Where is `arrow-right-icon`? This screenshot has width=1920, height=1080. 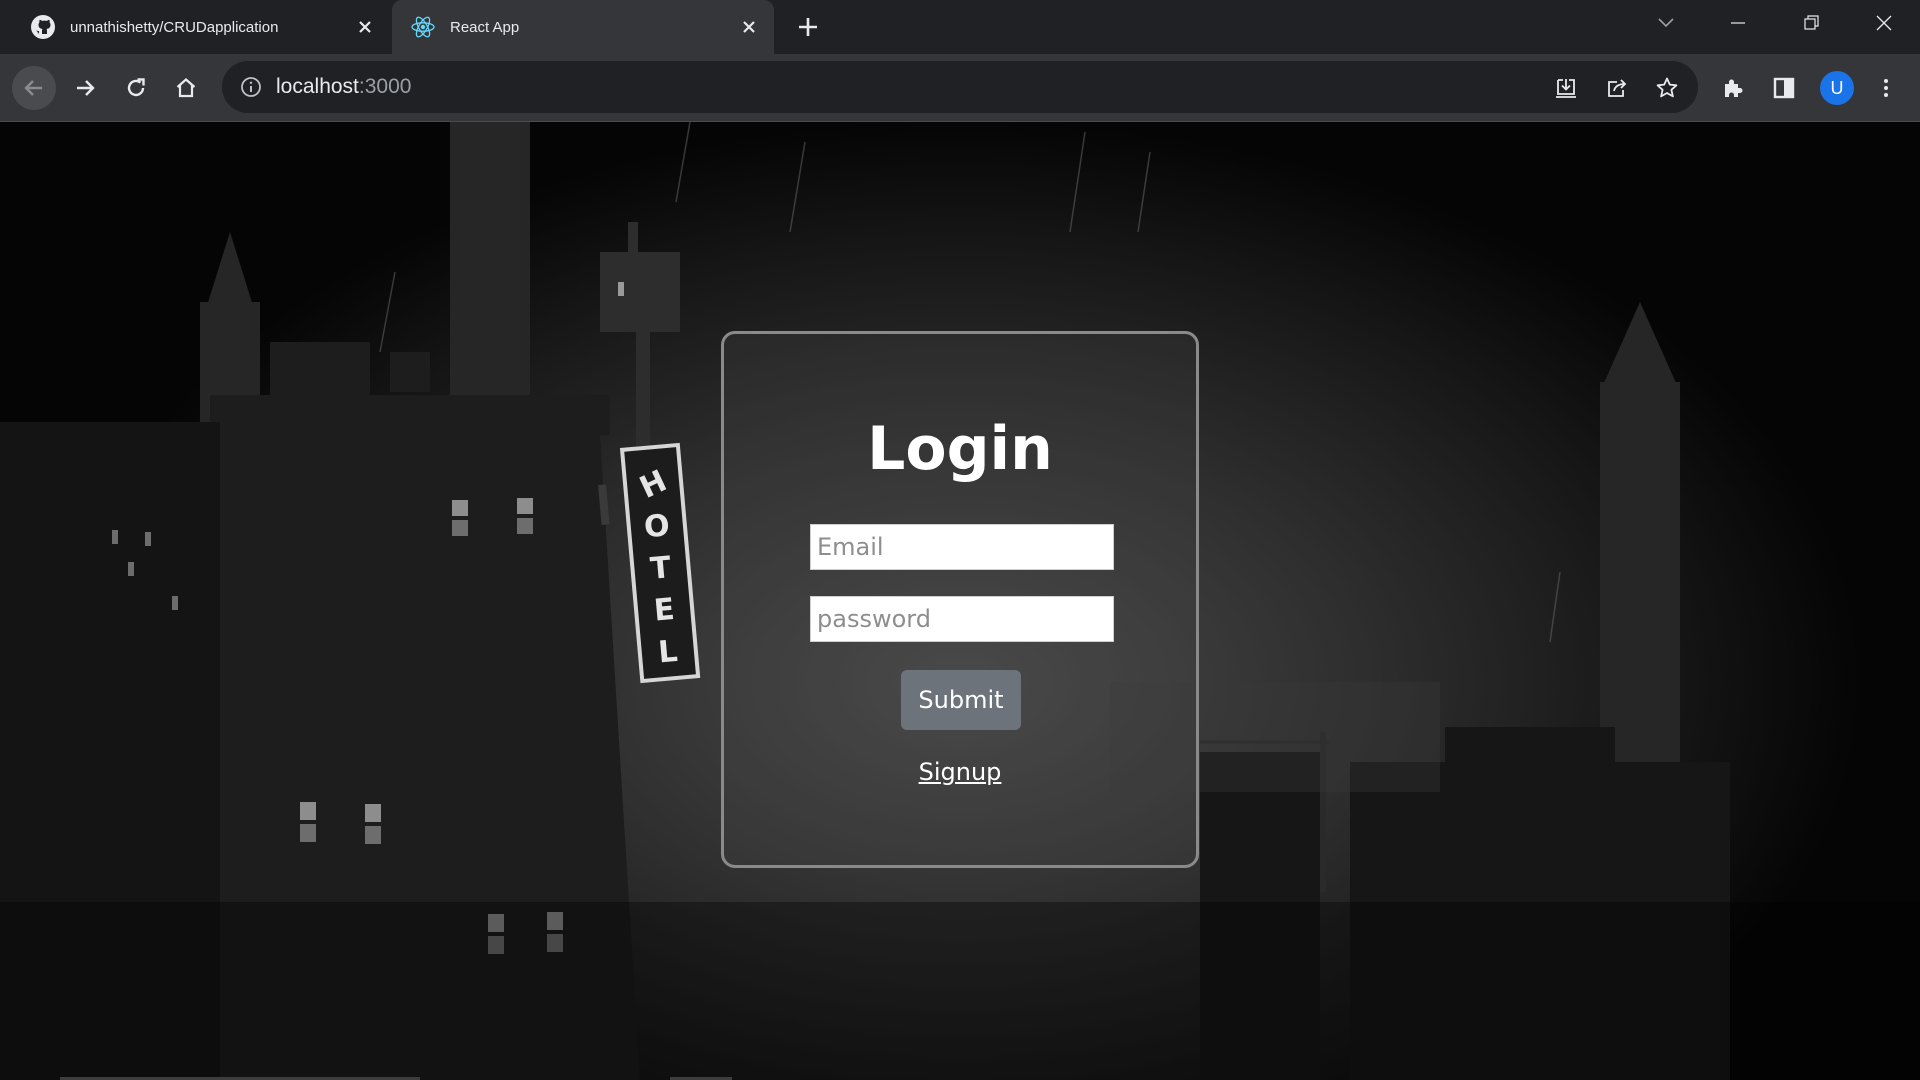 arrow-right-icon is located at coordinates (86, 88).